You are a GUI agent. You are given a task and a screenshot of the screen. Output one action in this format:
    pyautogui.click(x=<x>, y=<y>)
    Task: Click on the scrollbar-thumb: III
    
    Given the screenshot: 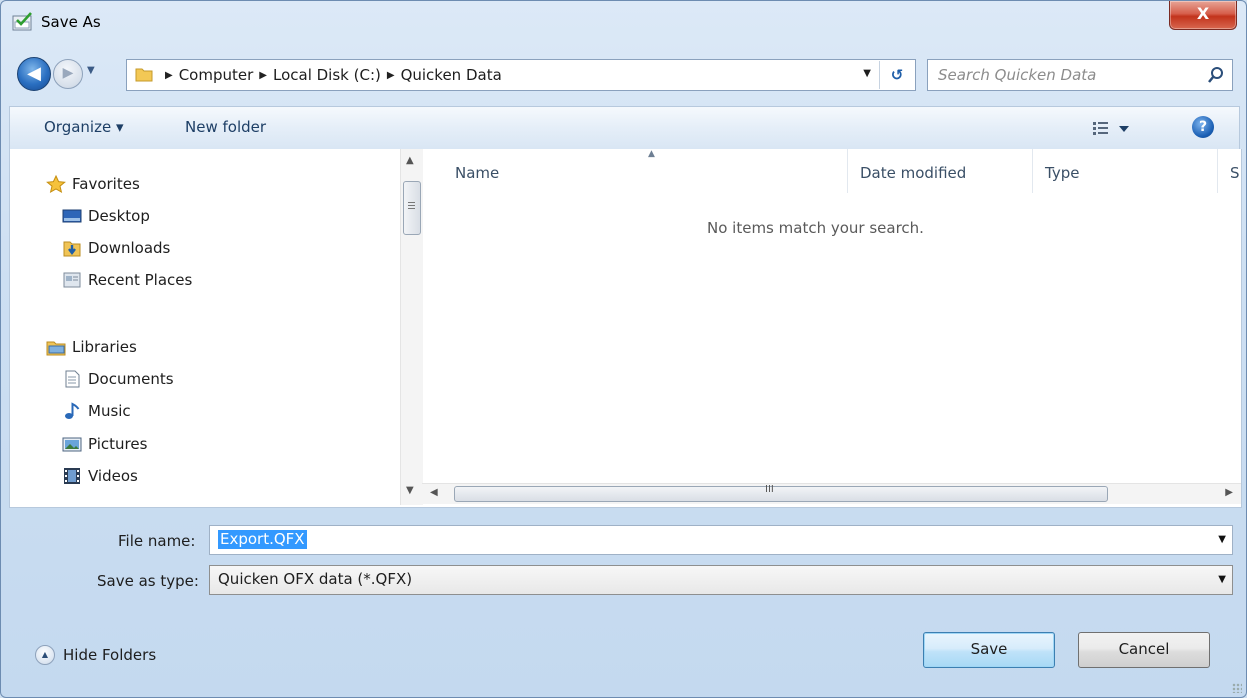 What is the action you would take?
    pyautogui.click(x=781, y=493)
    